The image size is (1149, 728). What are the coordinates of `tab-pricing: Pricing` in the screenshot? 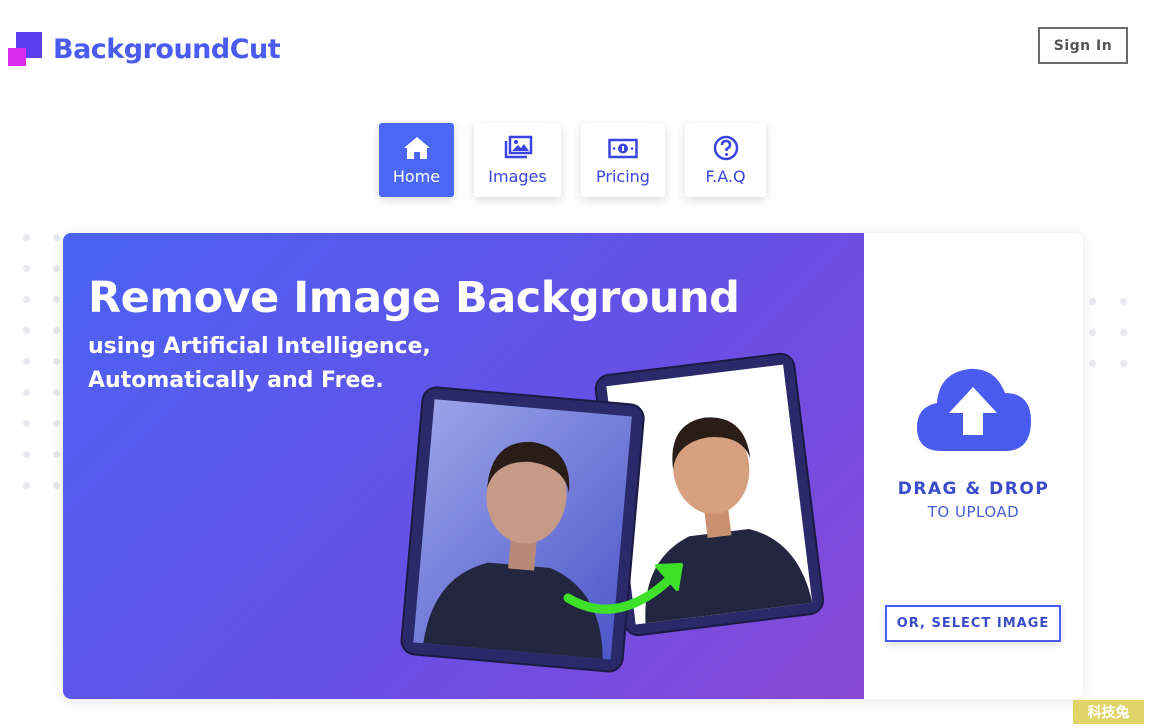 It's located at (623, 160).